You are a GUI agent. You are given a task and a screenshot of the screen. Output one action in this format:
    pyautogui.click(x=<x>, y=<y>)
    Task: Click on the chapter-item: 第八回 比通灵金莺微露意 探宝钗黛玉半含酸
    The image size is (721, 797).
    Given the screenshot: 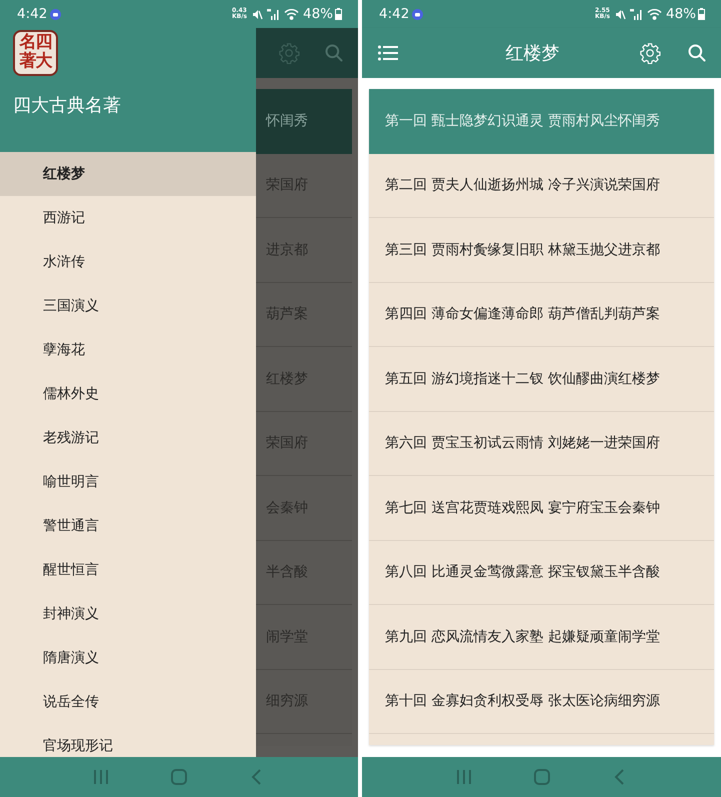 What is the action you would take?
    pyautogui.click(x=541, y=572)
    